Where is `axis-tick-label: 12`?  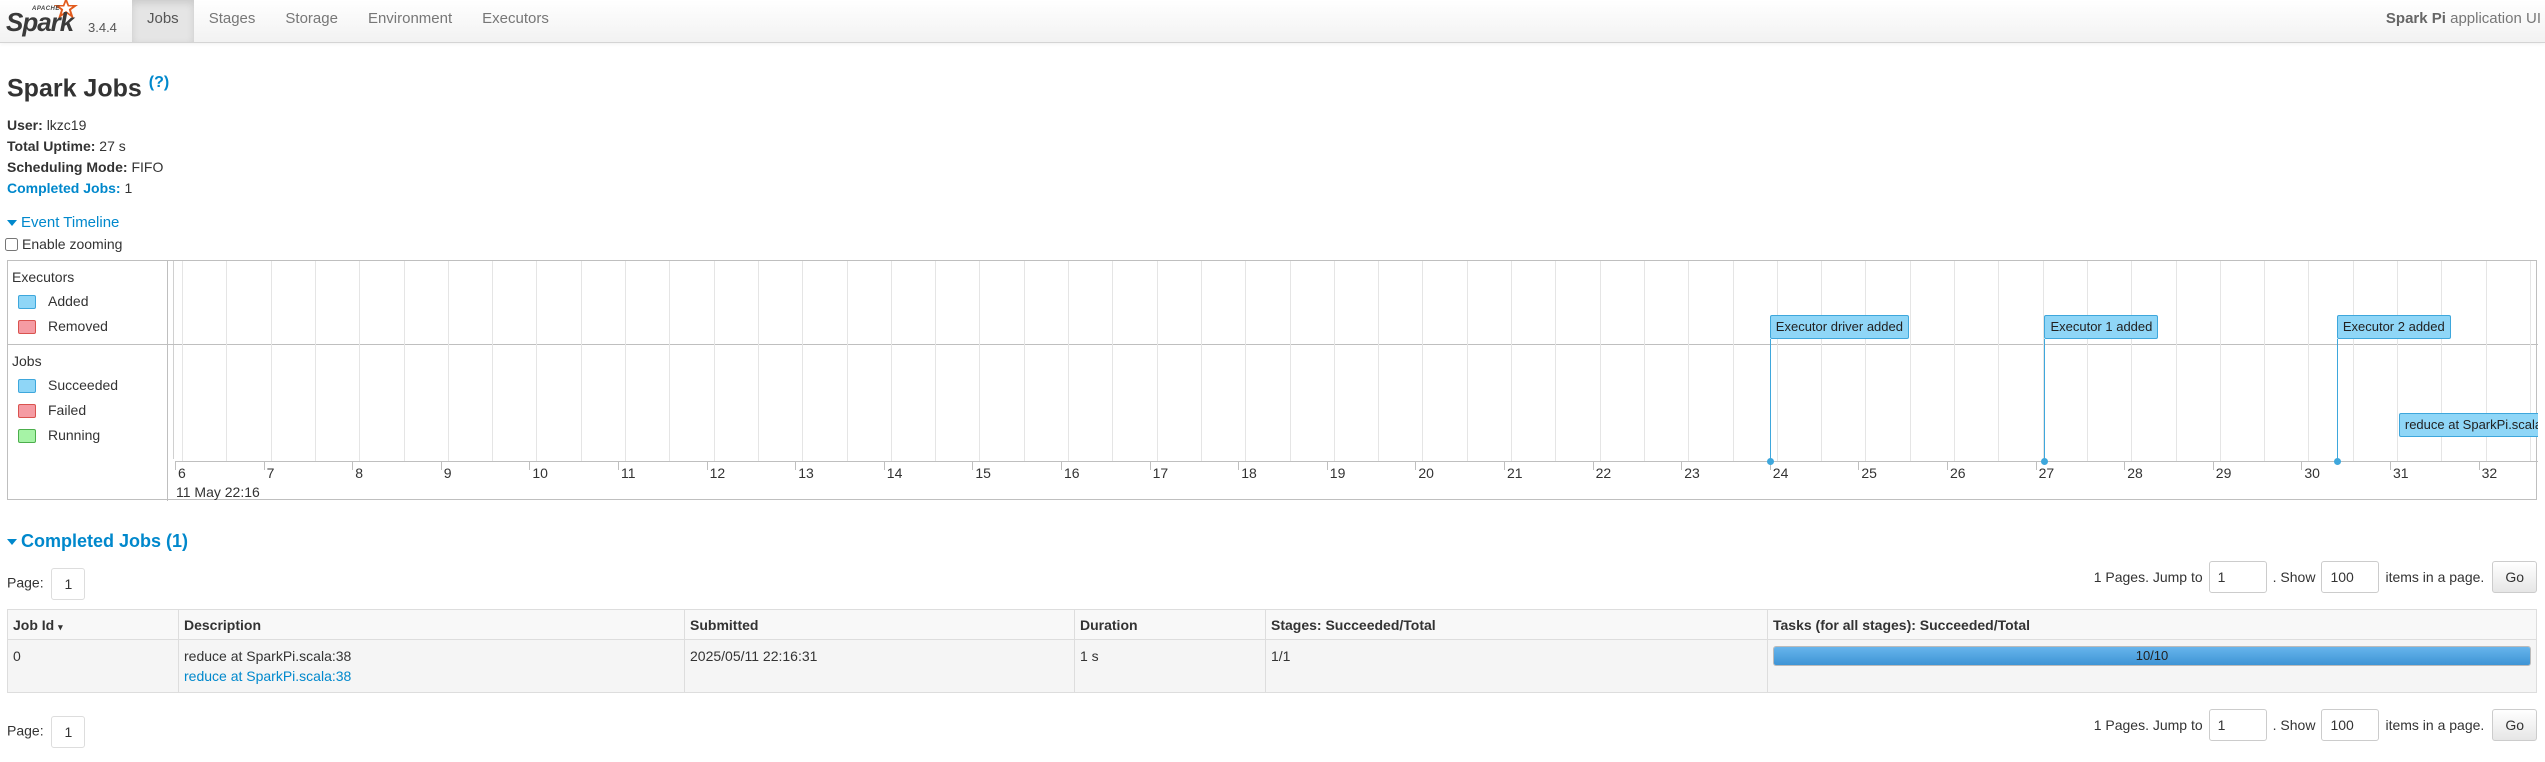
axis-tick-label: 12 is located at coordinates (717, 473).